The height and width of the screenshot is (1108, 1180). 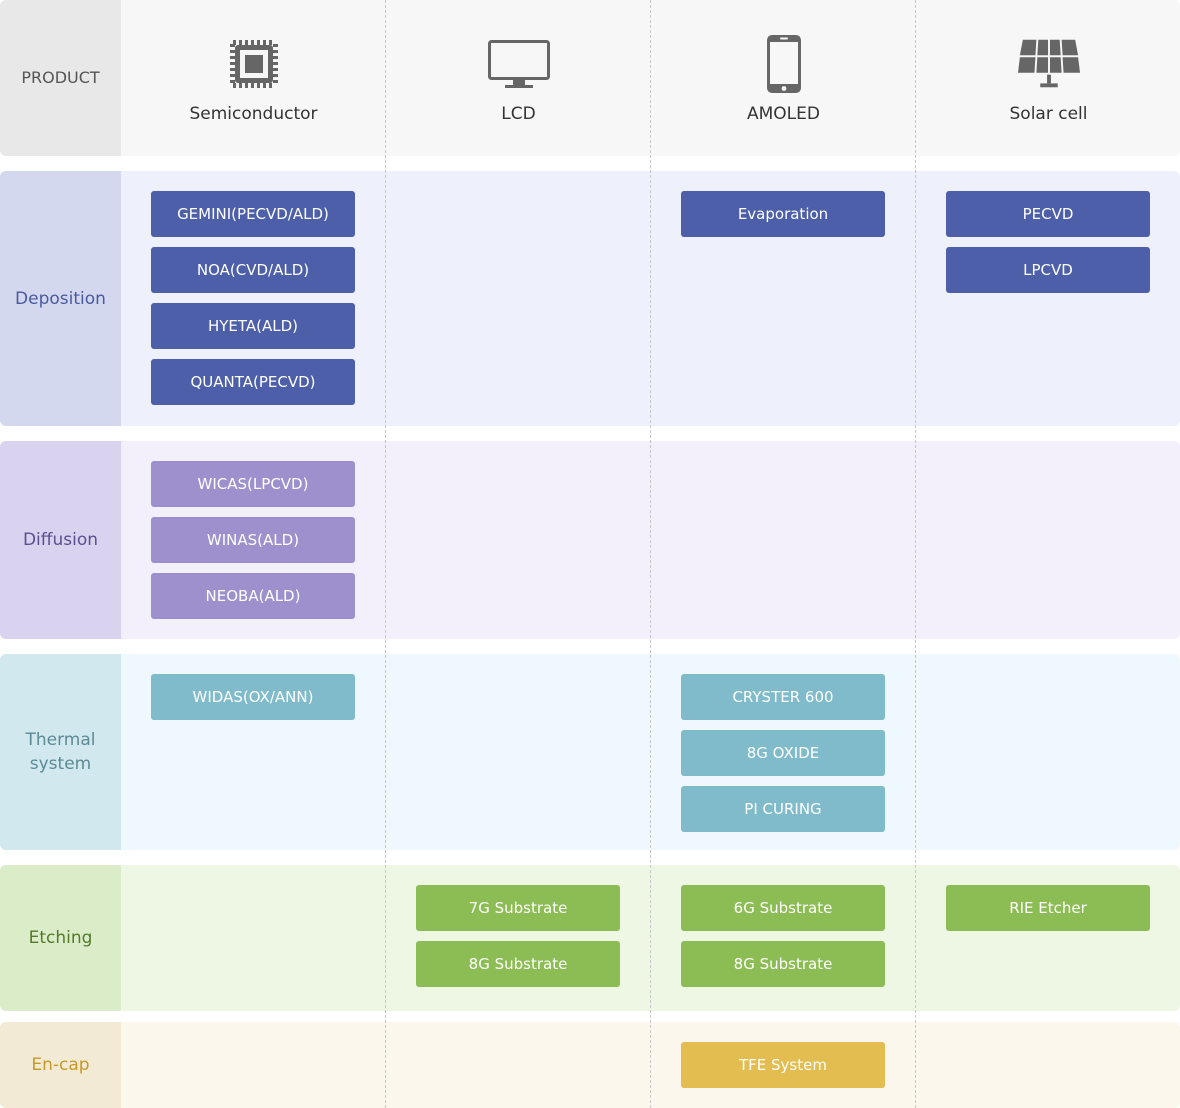 I want to click on process-box: 6G Substrate, so click(x=783, y=908).